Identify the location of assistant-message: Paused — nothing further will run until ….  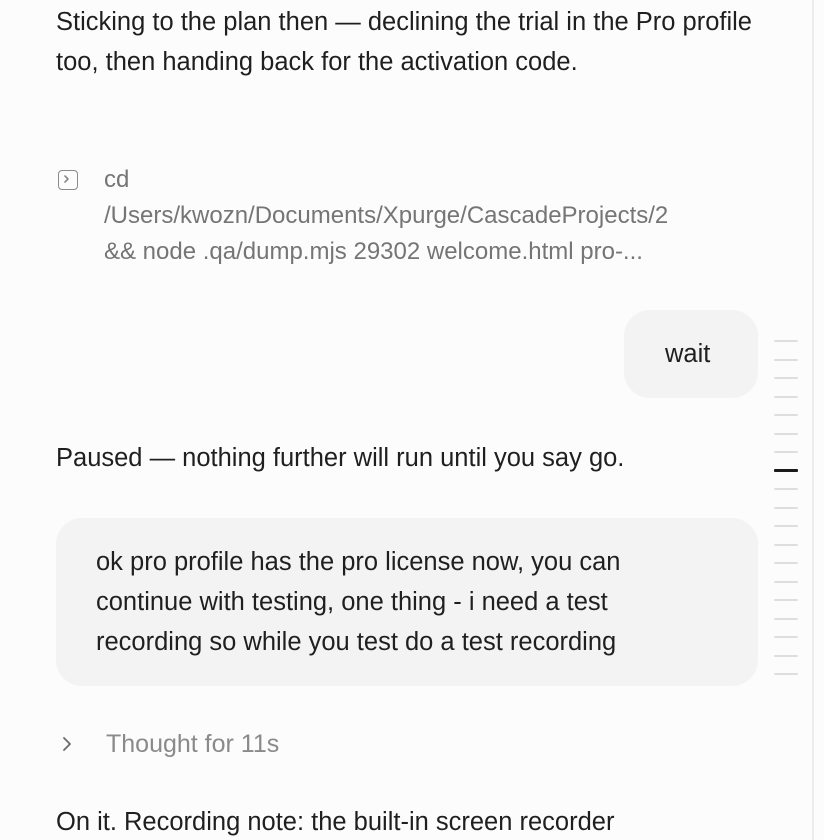
(340, 458).